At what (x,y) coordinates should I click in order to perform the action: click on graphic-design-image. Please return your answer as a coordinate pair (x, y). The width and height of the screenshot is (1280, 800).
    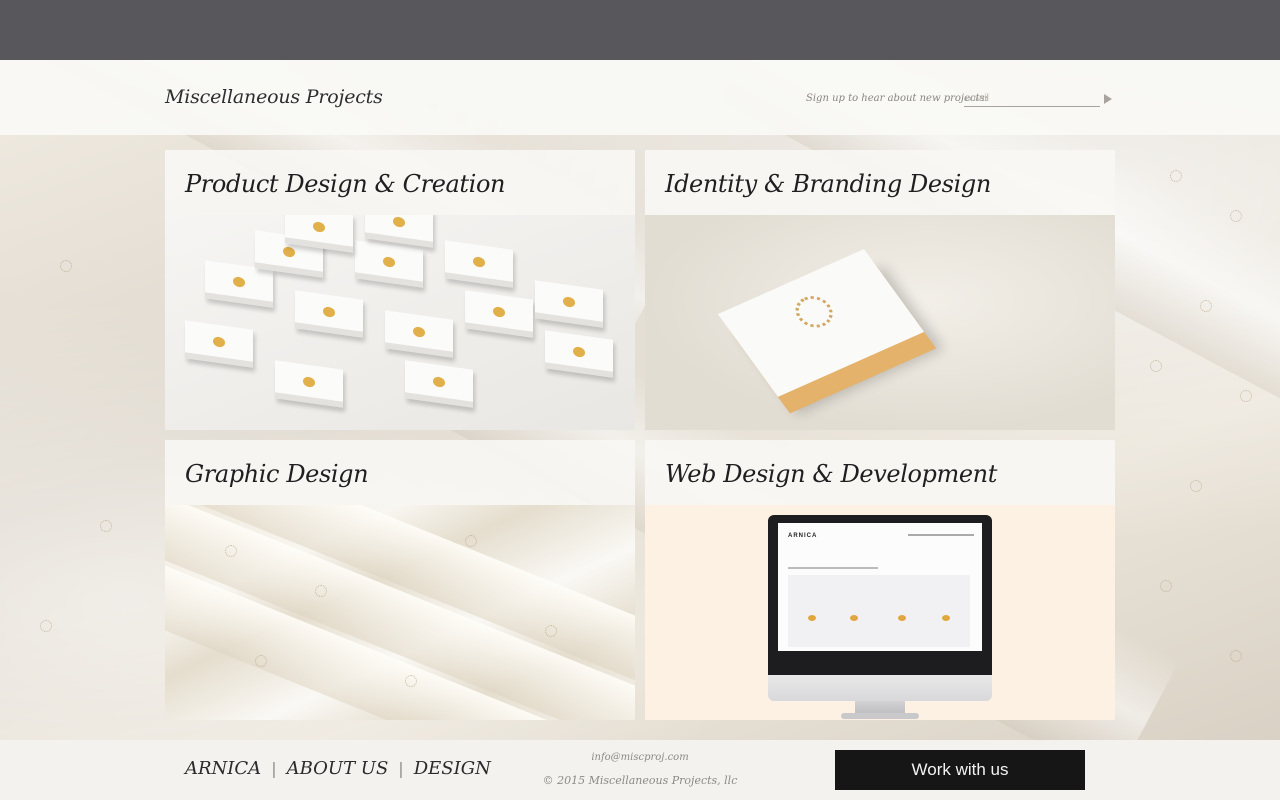
    Looking at the image, I should click on (400, 612).